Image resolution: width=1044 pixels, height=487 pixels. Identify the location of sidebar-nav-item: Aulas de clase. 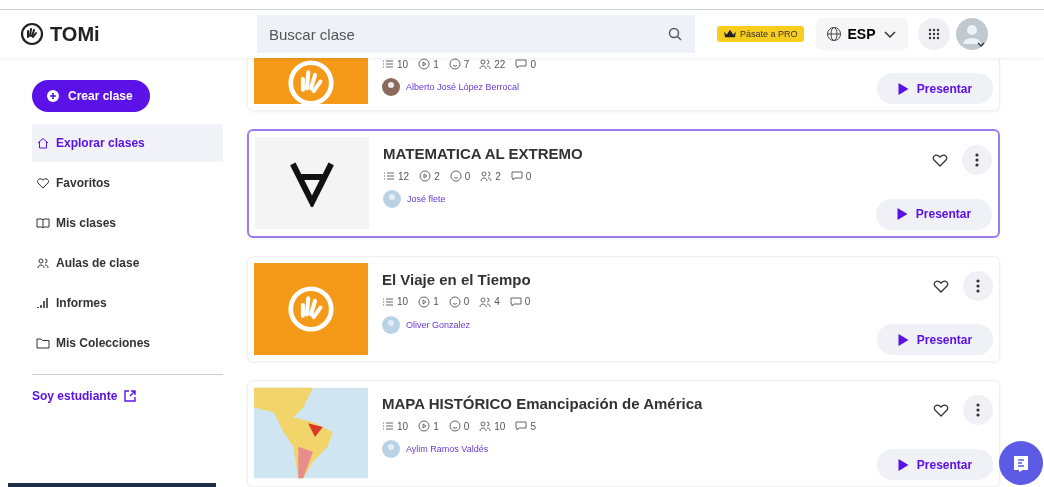
(127, 263).